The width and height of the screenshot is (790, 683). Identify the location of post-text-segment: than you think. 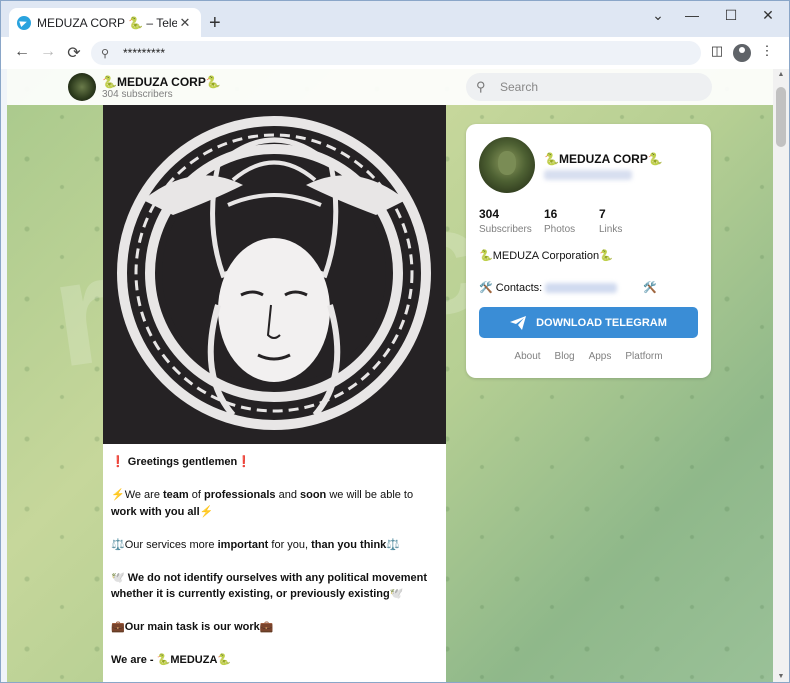
(349, 544).